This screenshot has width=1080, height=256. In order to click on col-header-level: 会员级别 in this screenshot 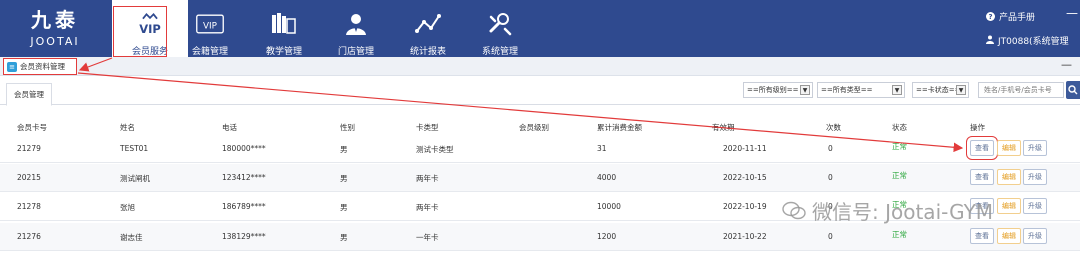, I will do `click(534, 127)`.